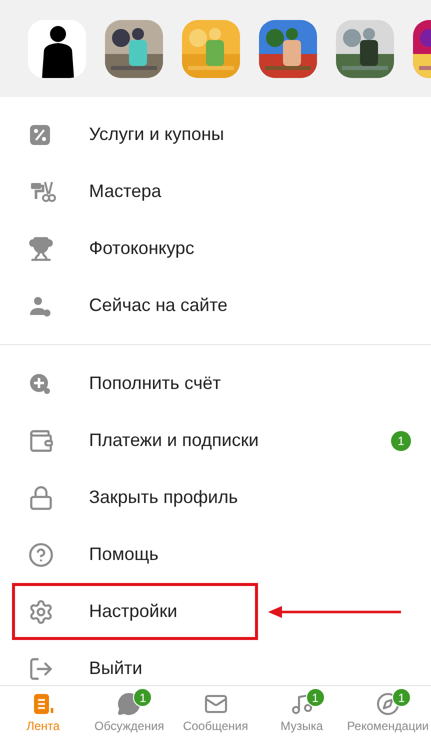 Image resolution: width=431 pixels, height=738 pixels. Describe the element at coordinates (41, 555) in the screenshot. I see `help-icon` at that location.